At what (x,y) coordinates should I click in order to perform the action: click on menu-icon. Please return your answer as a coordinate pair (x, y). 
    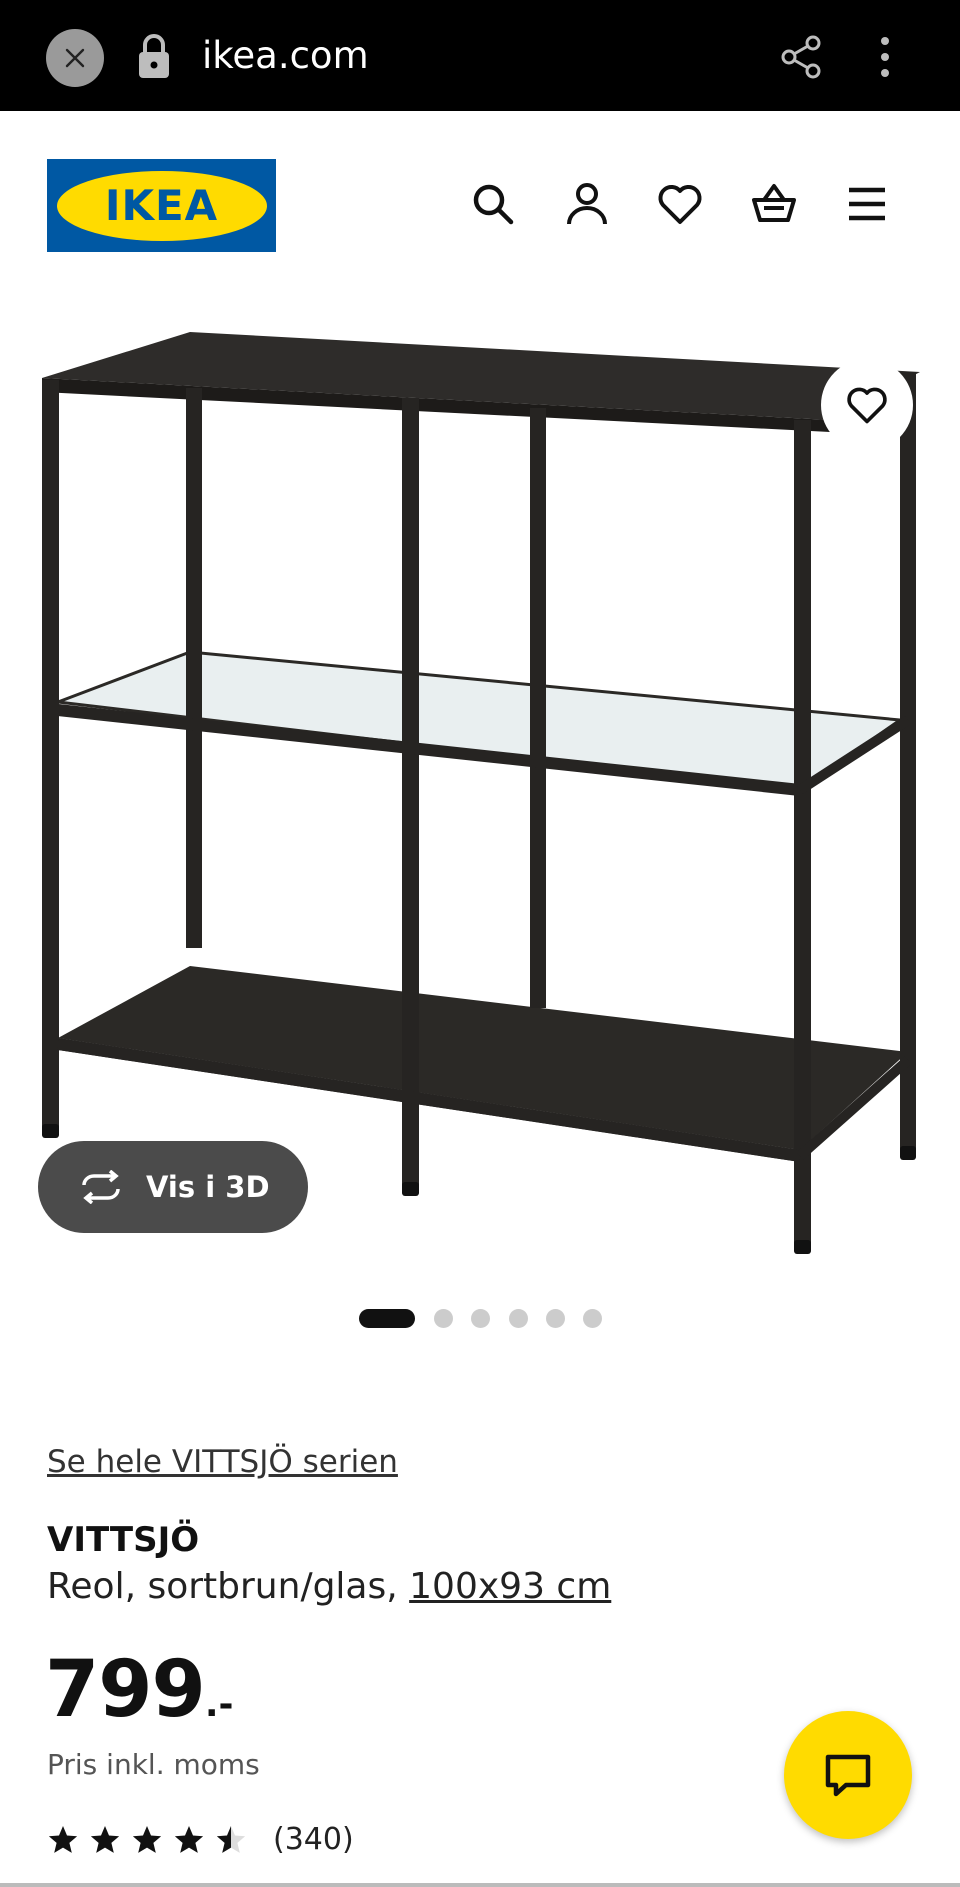
    Looking at the image, I should click on (867, 204).